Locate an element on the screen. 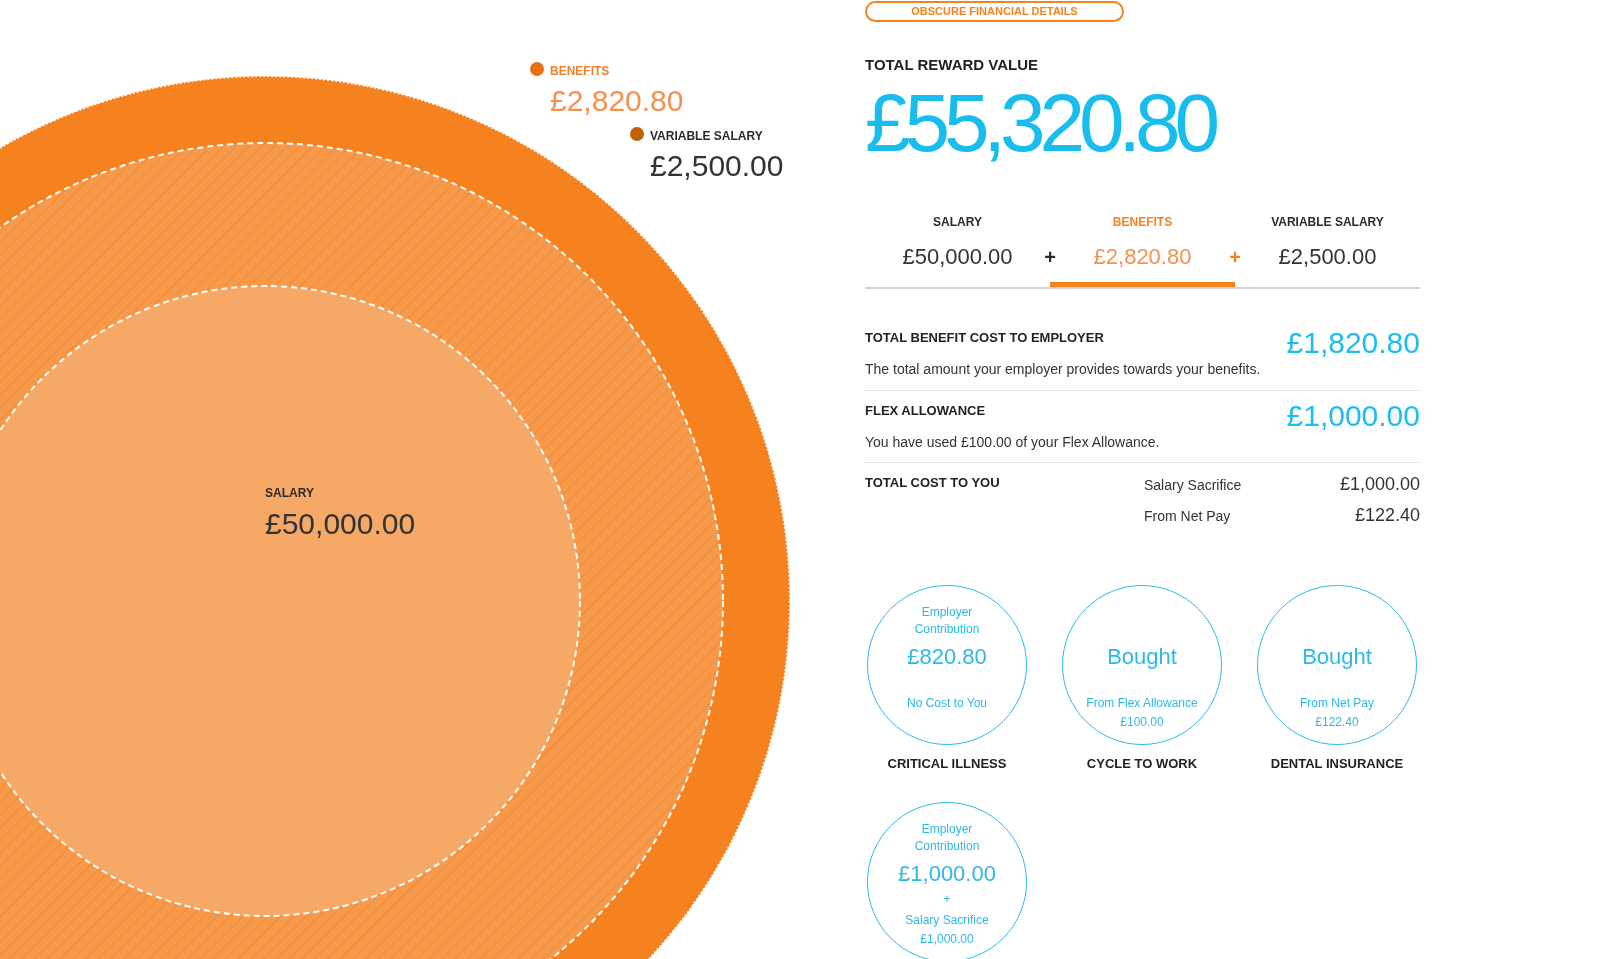  cost-label: From Net Pay is located at coordinates (1187, 516).